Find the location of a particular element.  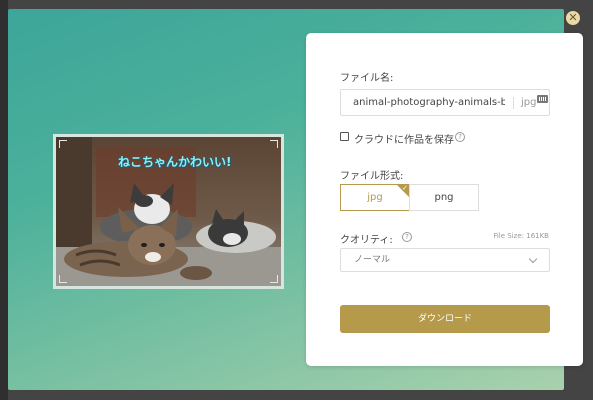

download-button: ダウンロード is located at coordinates (445, 319).